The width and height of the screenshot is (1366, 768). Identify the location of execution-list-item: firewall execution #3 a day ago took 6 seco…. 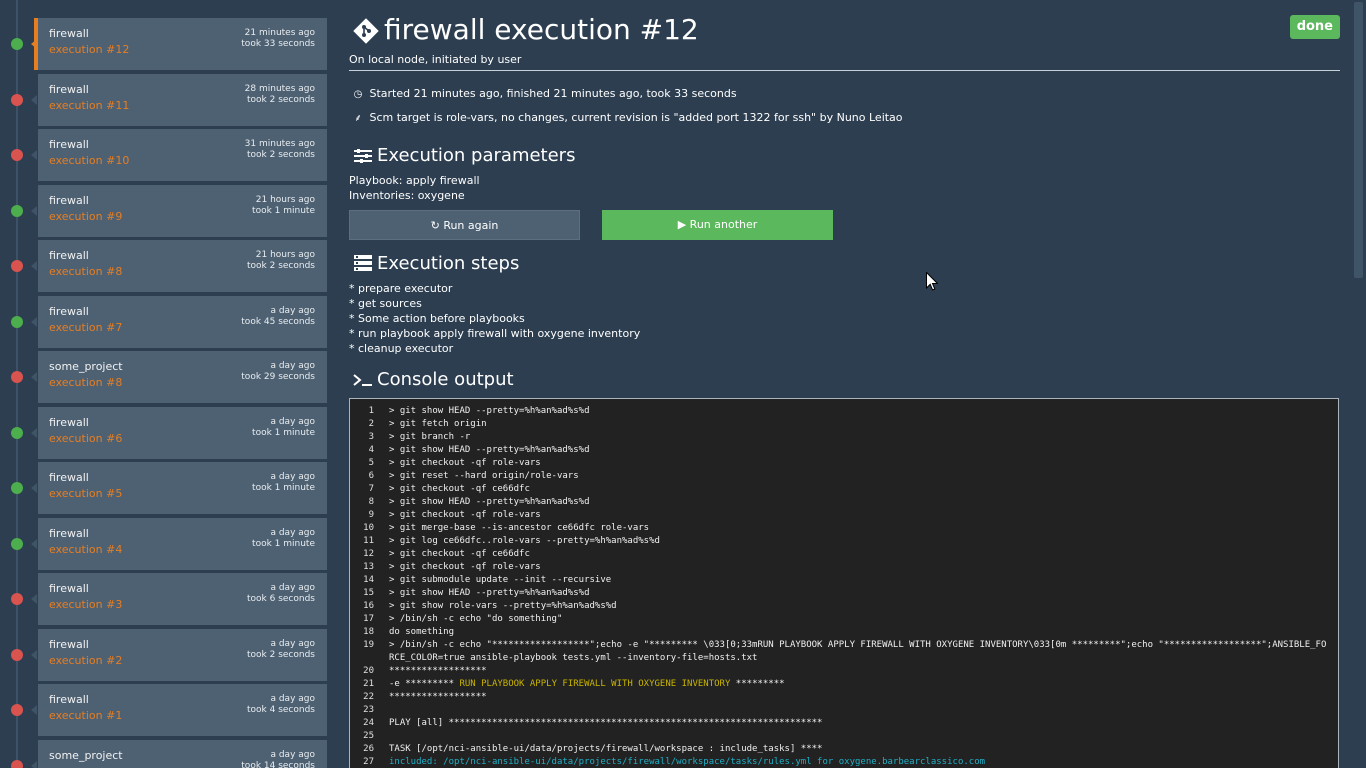
(169, 599).